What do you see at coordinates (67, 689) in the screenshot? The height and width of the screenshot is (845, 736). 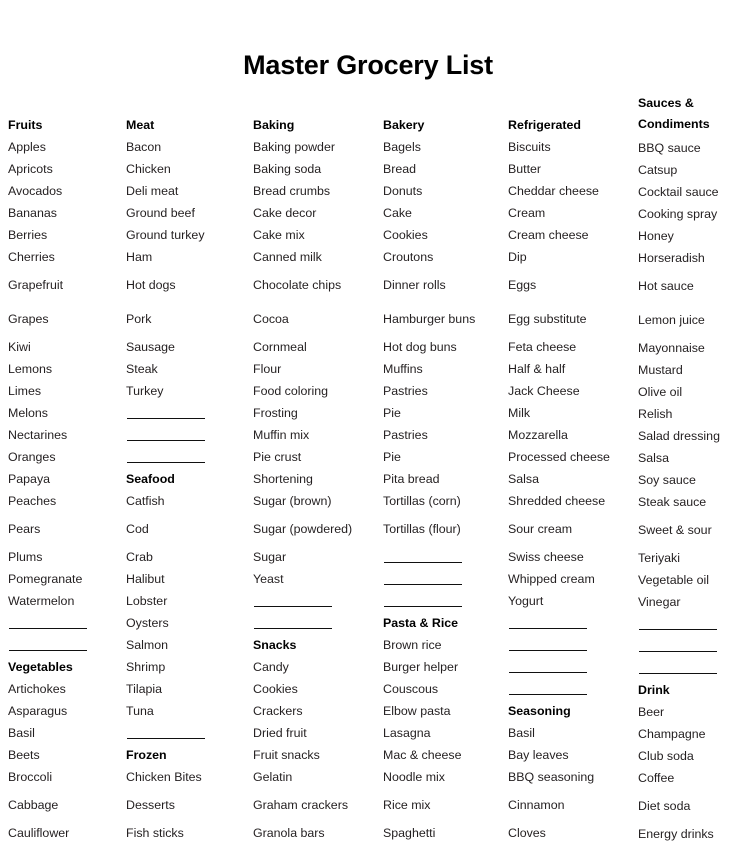 I see `grocery-item: Artichokes` at bounding box center [67, 689].